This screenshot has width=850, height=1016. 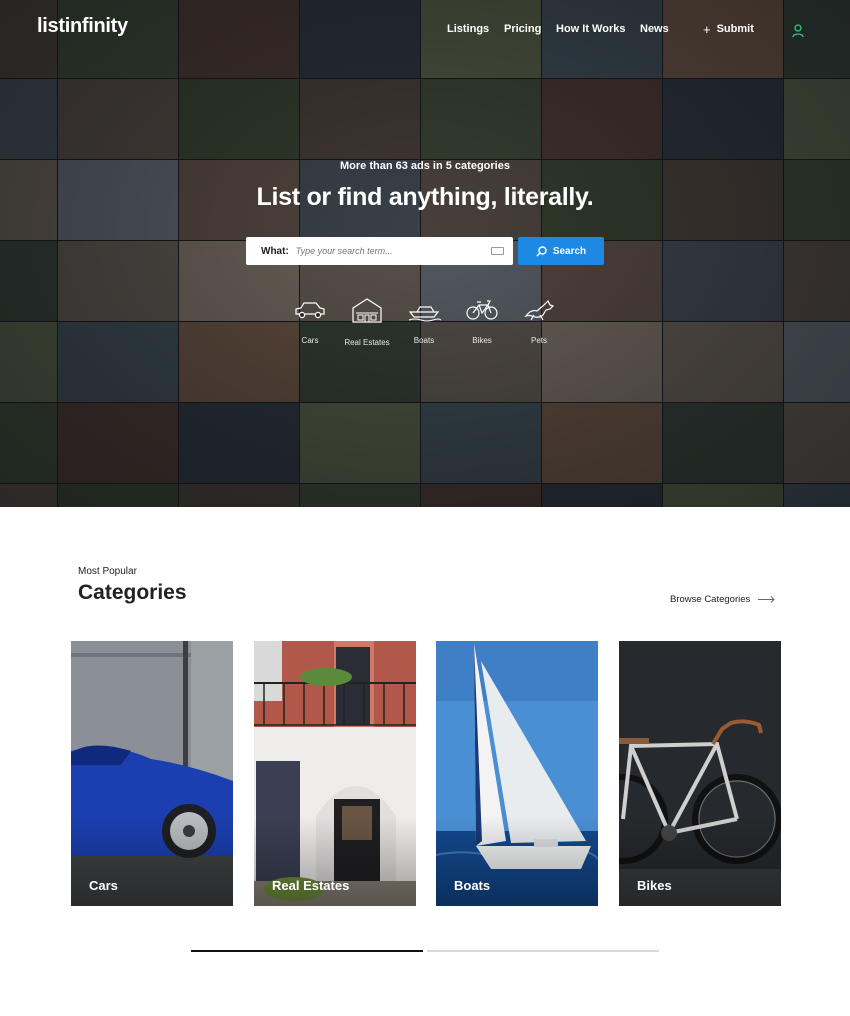 I want to click on submit-label: Submit, so click(x=735, y=29).